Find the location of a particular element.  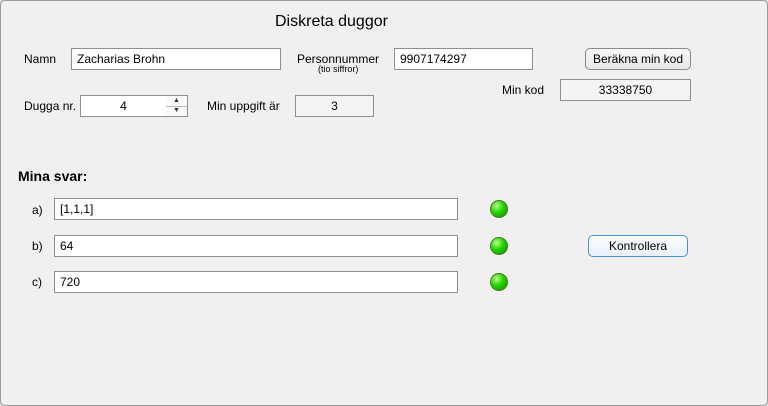

answer-c-status-icon is located at coordinates (499, 282).